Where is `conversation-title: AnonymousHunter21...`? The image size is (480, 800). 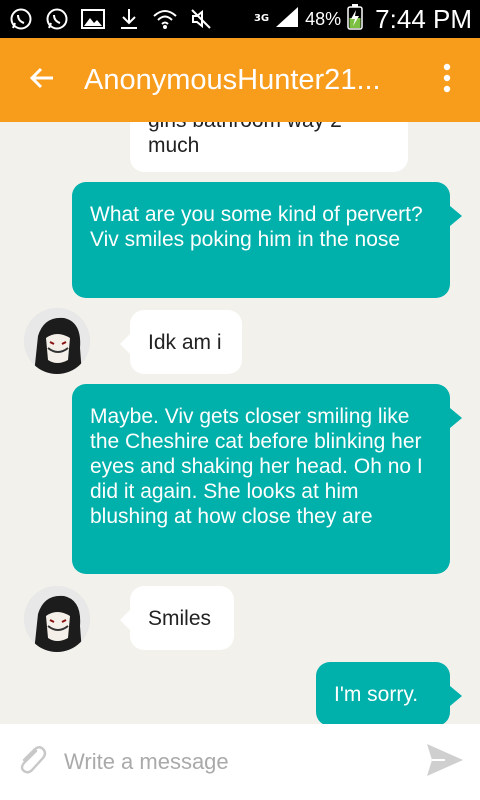 conversation-title: AnonymousHunter21... is located at coordinates (241, 80).